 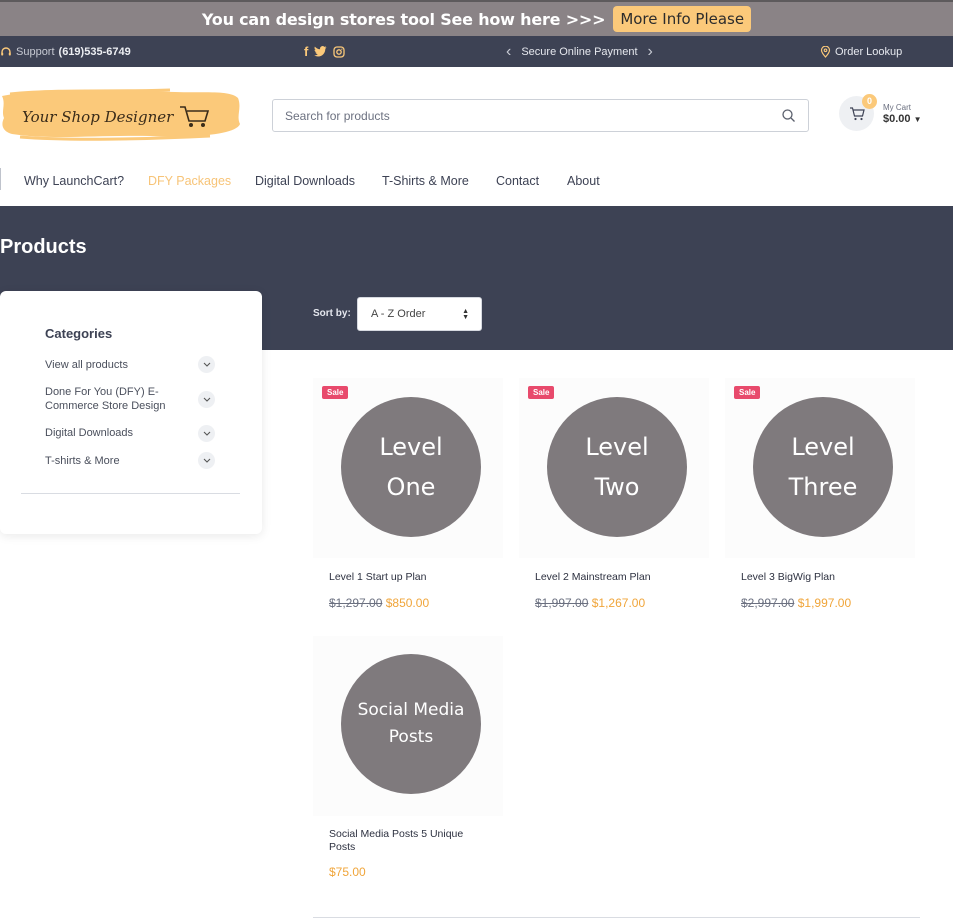 I want to click on facebook-icon: f, so click(x=306, y=51).